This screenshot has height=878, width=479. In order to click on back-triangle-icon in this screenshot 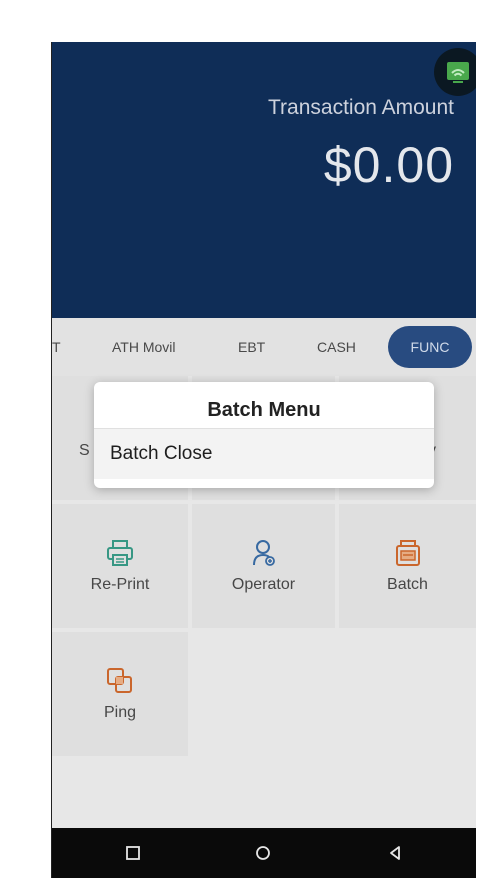, I will do `click(395, 853)`.